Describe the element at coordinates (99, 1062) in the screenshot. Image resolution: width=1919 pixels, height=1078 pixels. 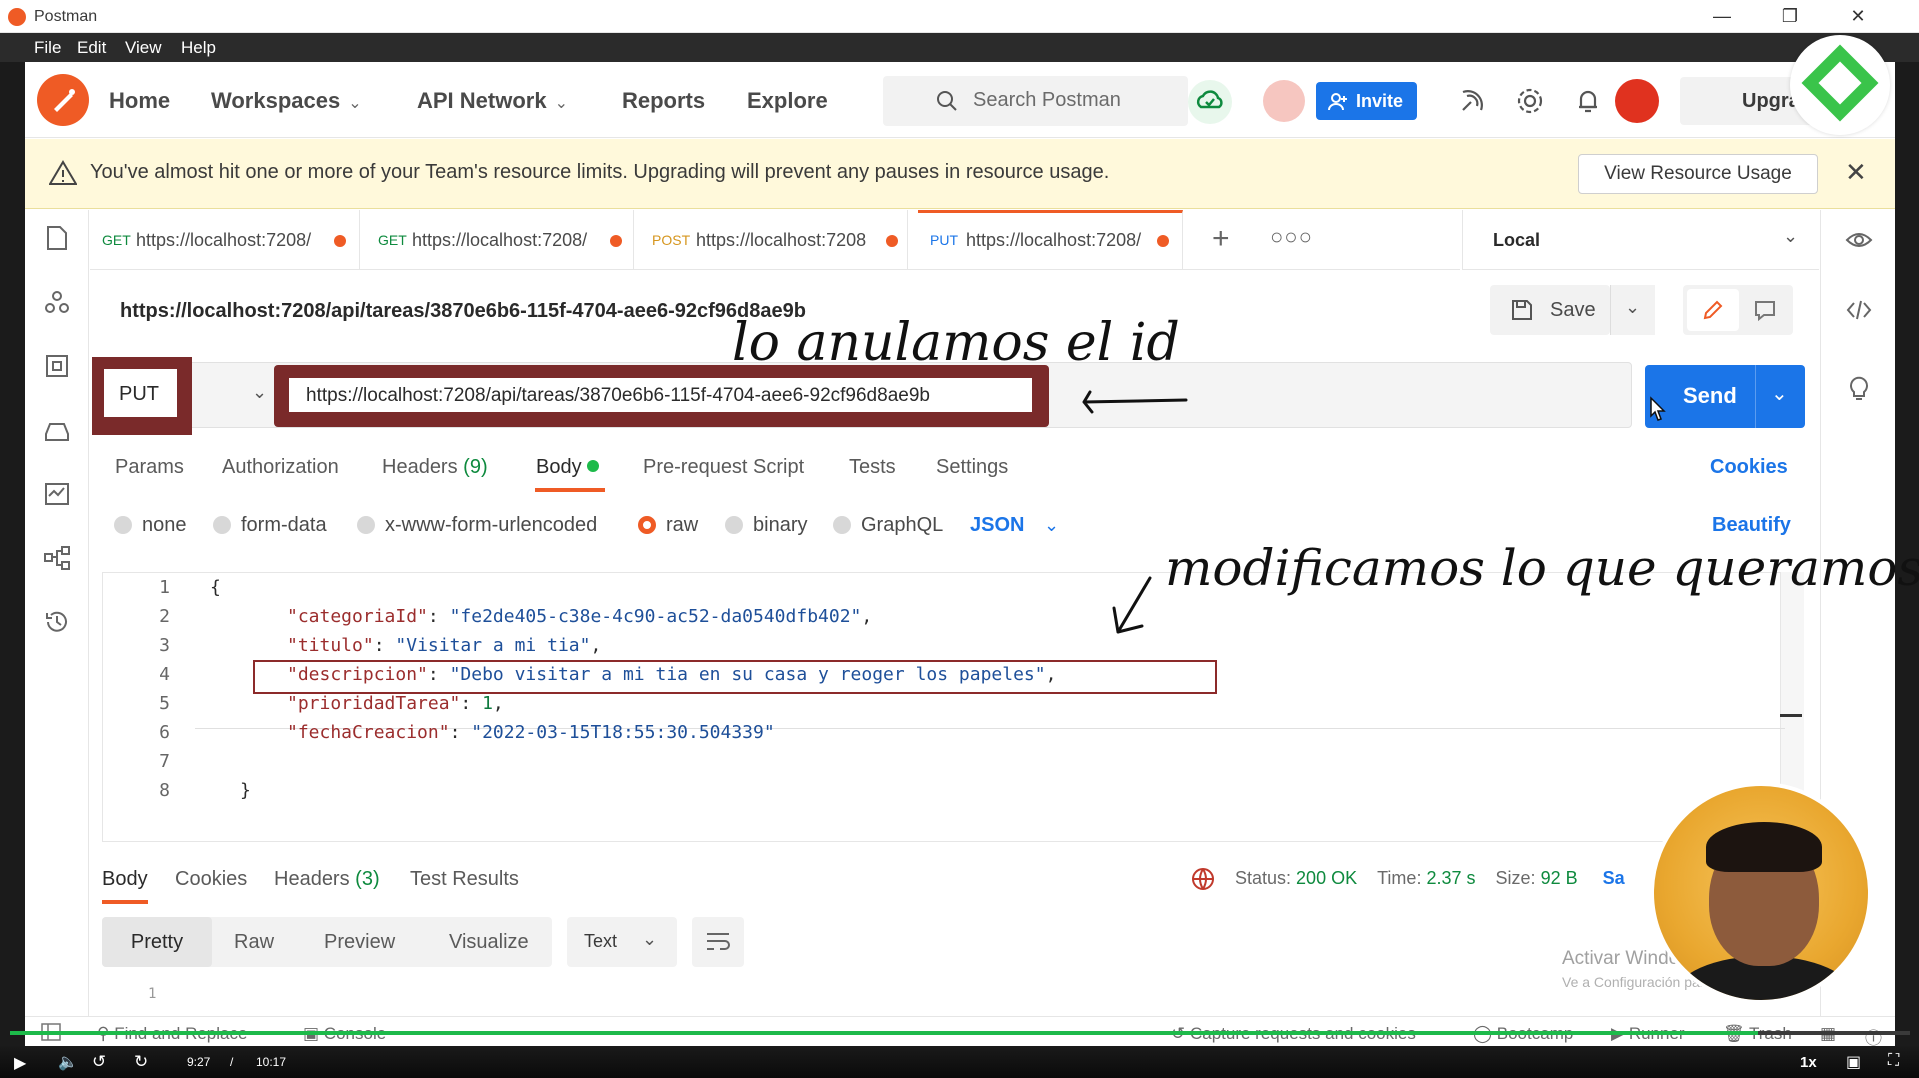
I see `rewind-icon: ↺` at that location.